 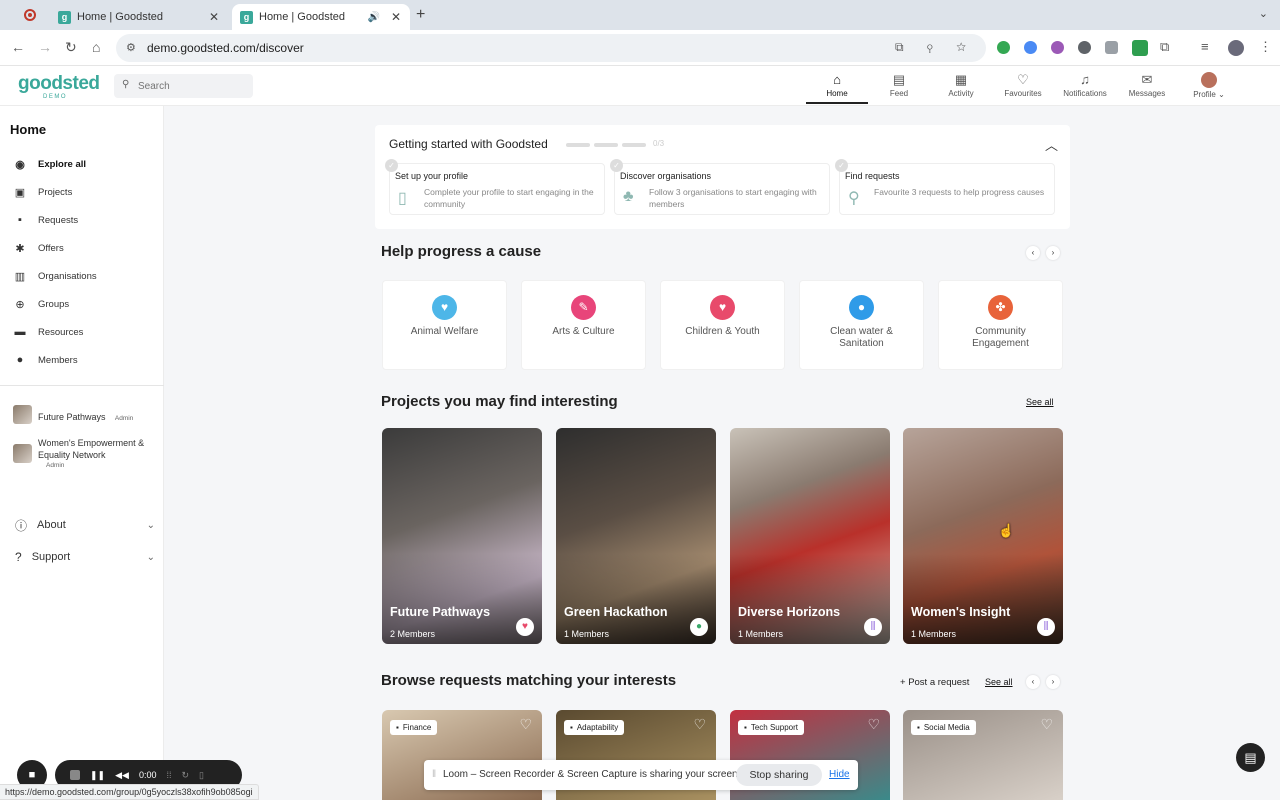 I want to click on omnibox-actions: ⧉ ⚲ ☆, so click(x=935, y=47).